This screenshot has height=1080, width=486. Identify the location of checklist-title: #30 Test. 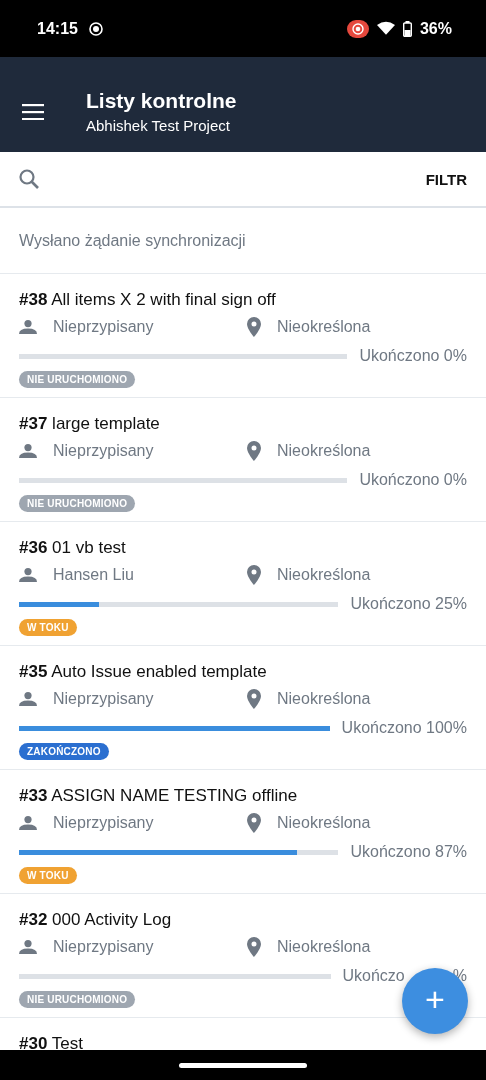
(243, 1042).